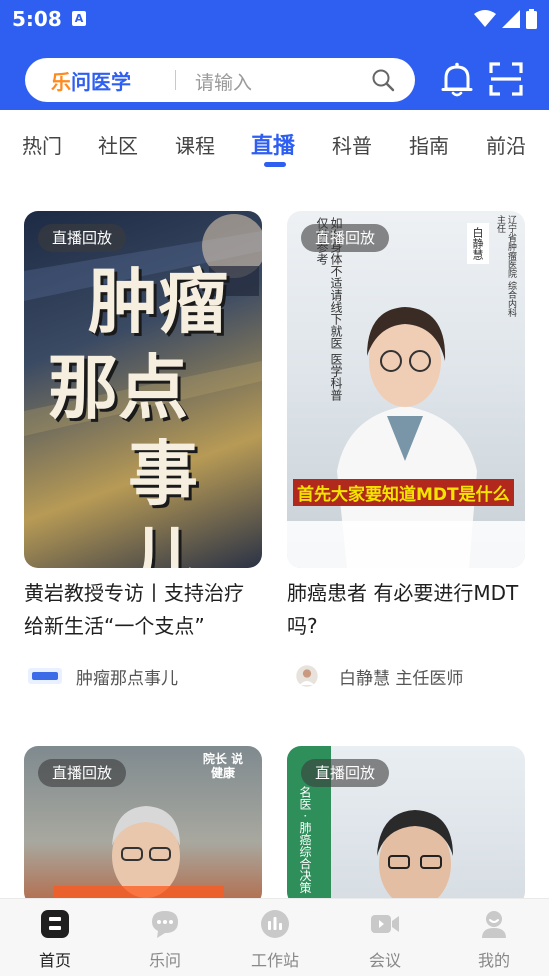  I want to click on category-tabs: 热门 社区 课程 直播 科普 指南 前沿, so click(274, 144).